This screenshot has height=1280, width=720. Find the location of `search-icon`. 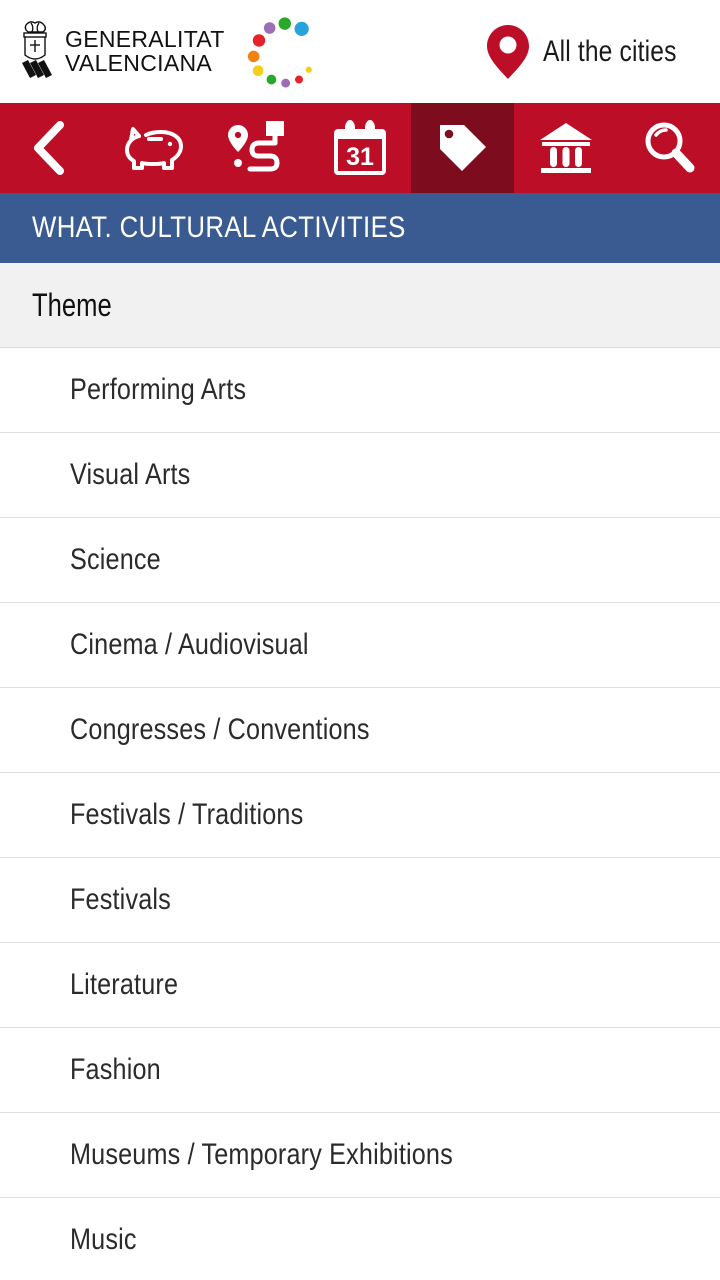

search-icon is located at coordinates (670, 147).